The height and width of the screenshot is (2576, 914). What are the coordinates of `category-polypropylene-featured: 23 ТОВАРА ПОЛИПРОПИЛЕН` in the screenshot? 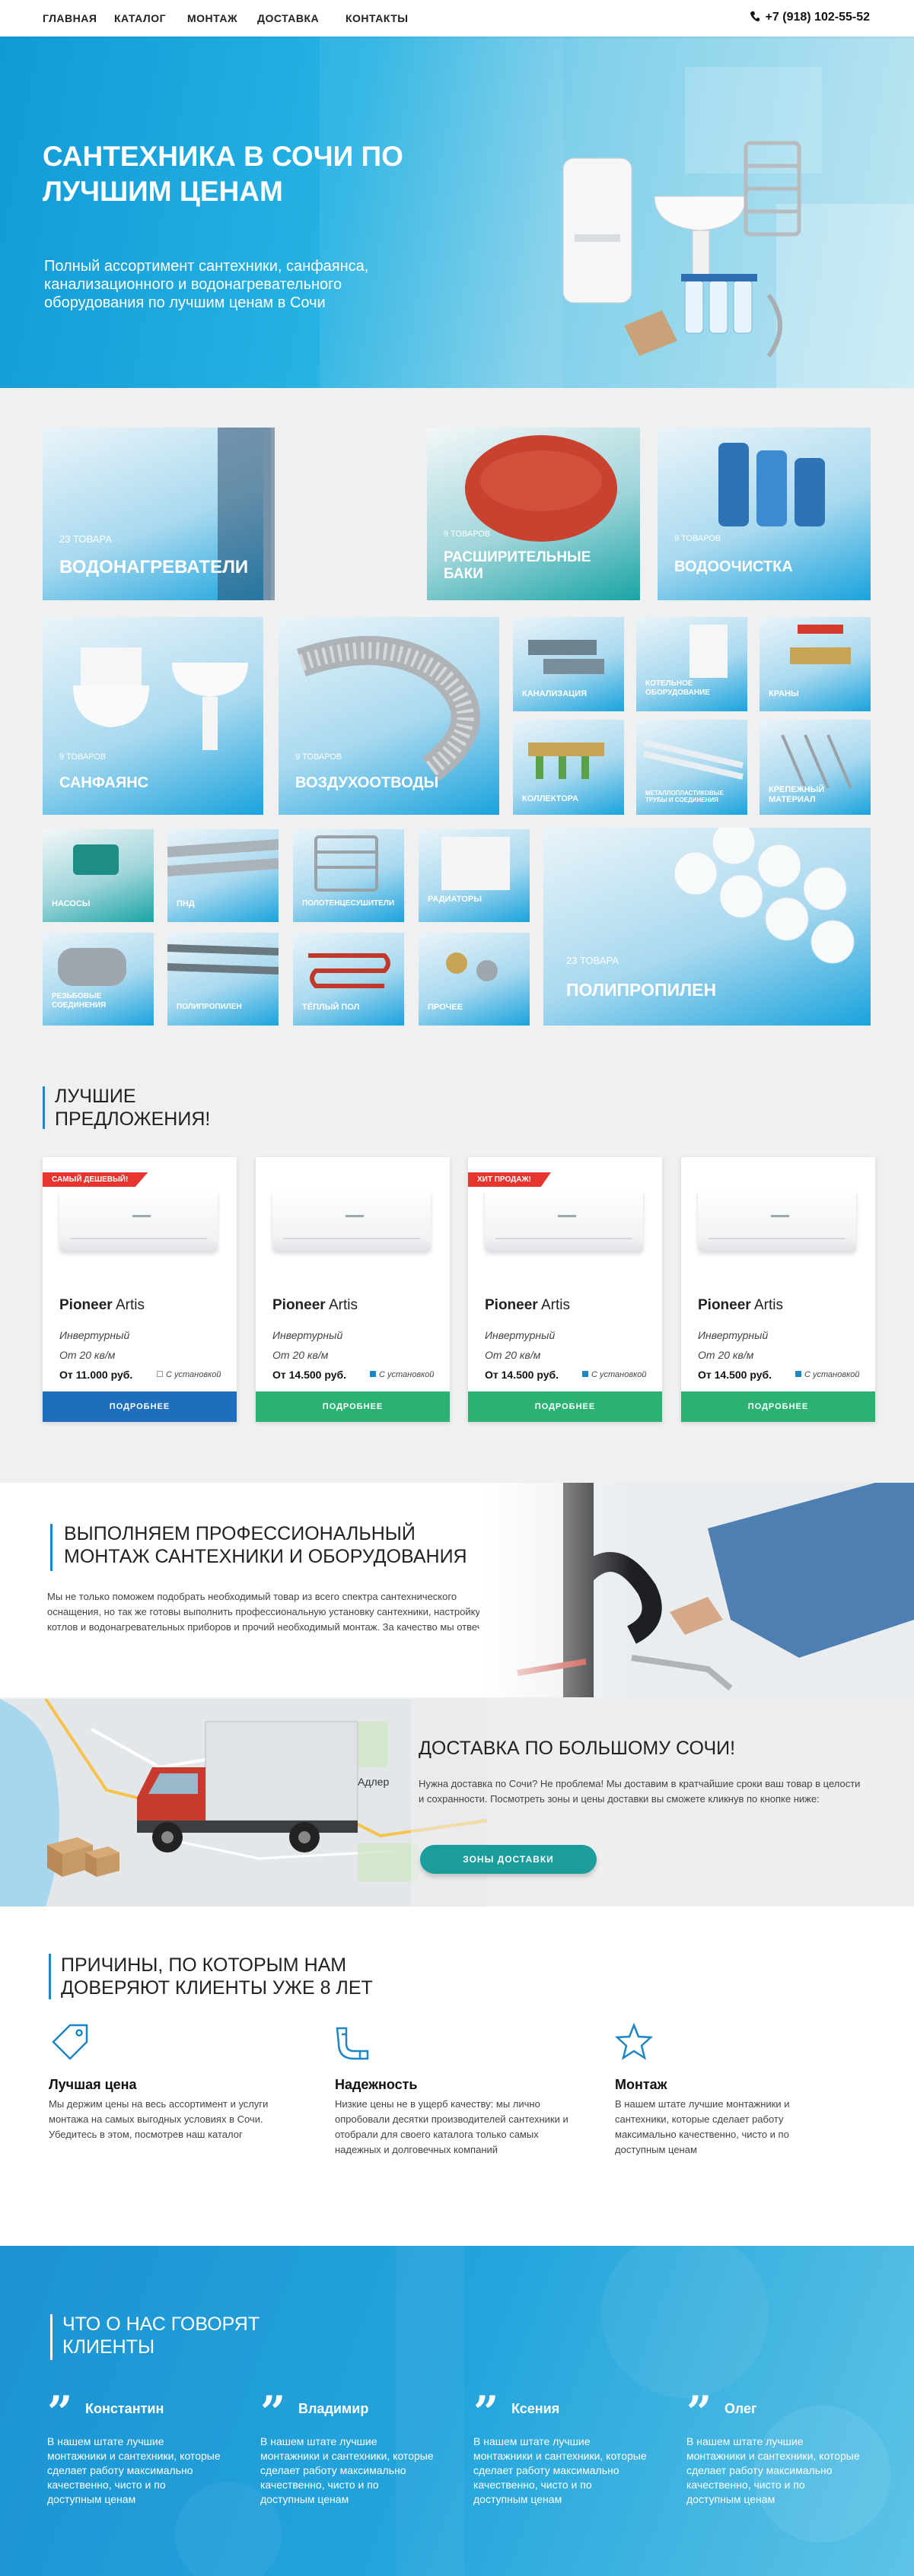 It's located at (707, 927).